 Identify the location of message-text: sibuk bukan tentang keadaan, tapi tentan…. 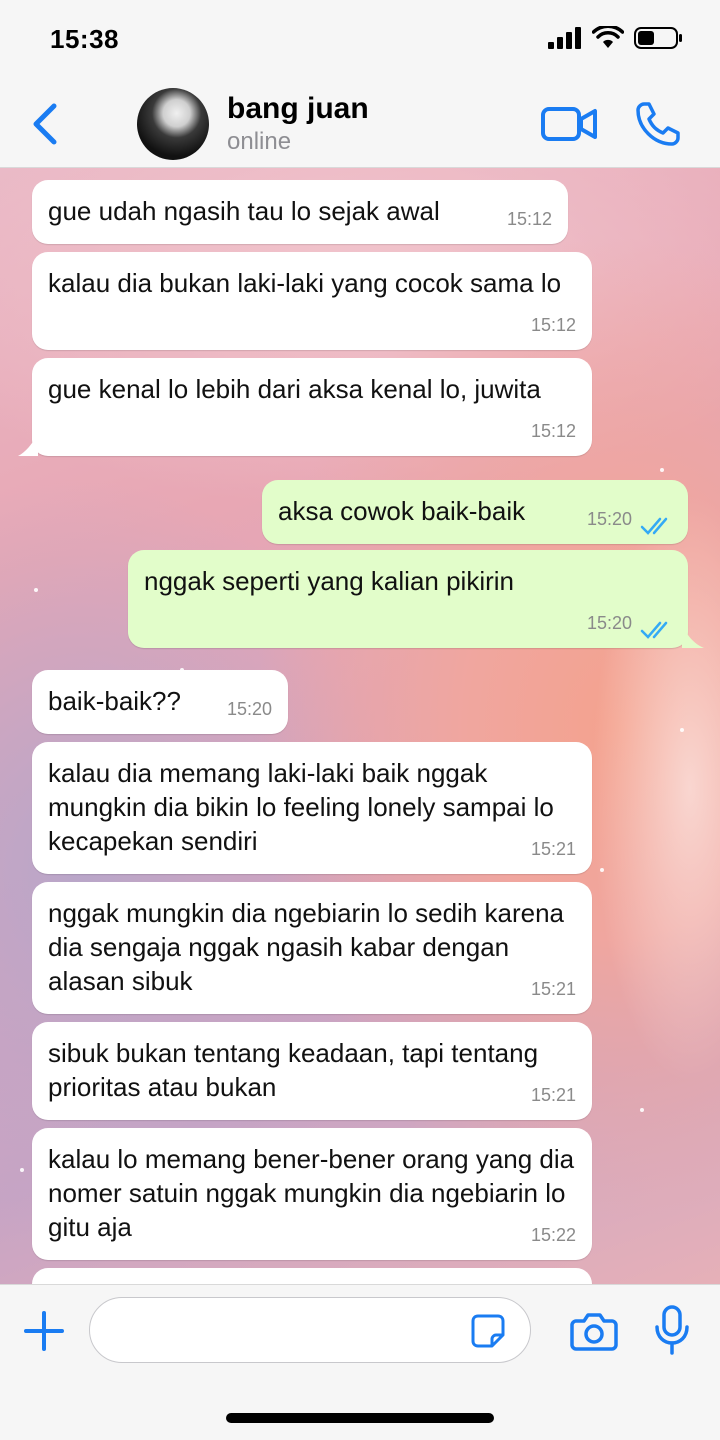
(293, 1070).